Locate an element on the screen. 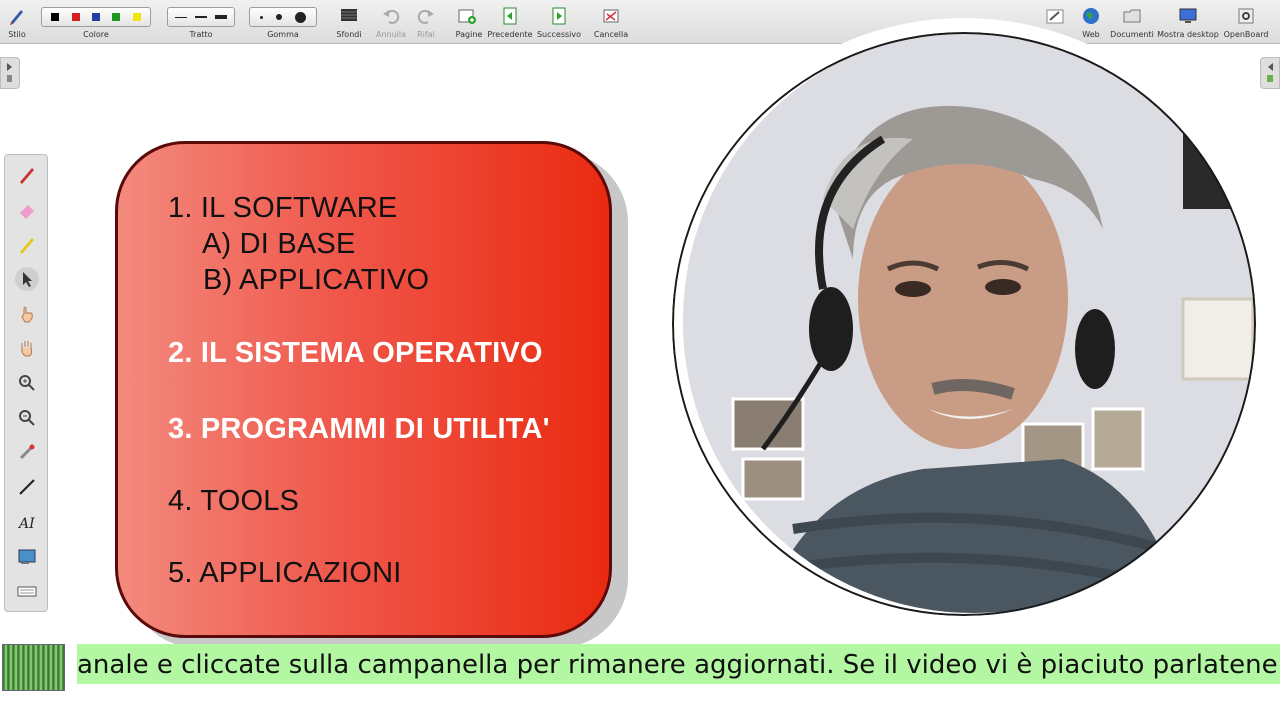 The height and width of the screenshot is (720, 1280). openboard-button: OpenBoard is located at coordinates (1246, 22).